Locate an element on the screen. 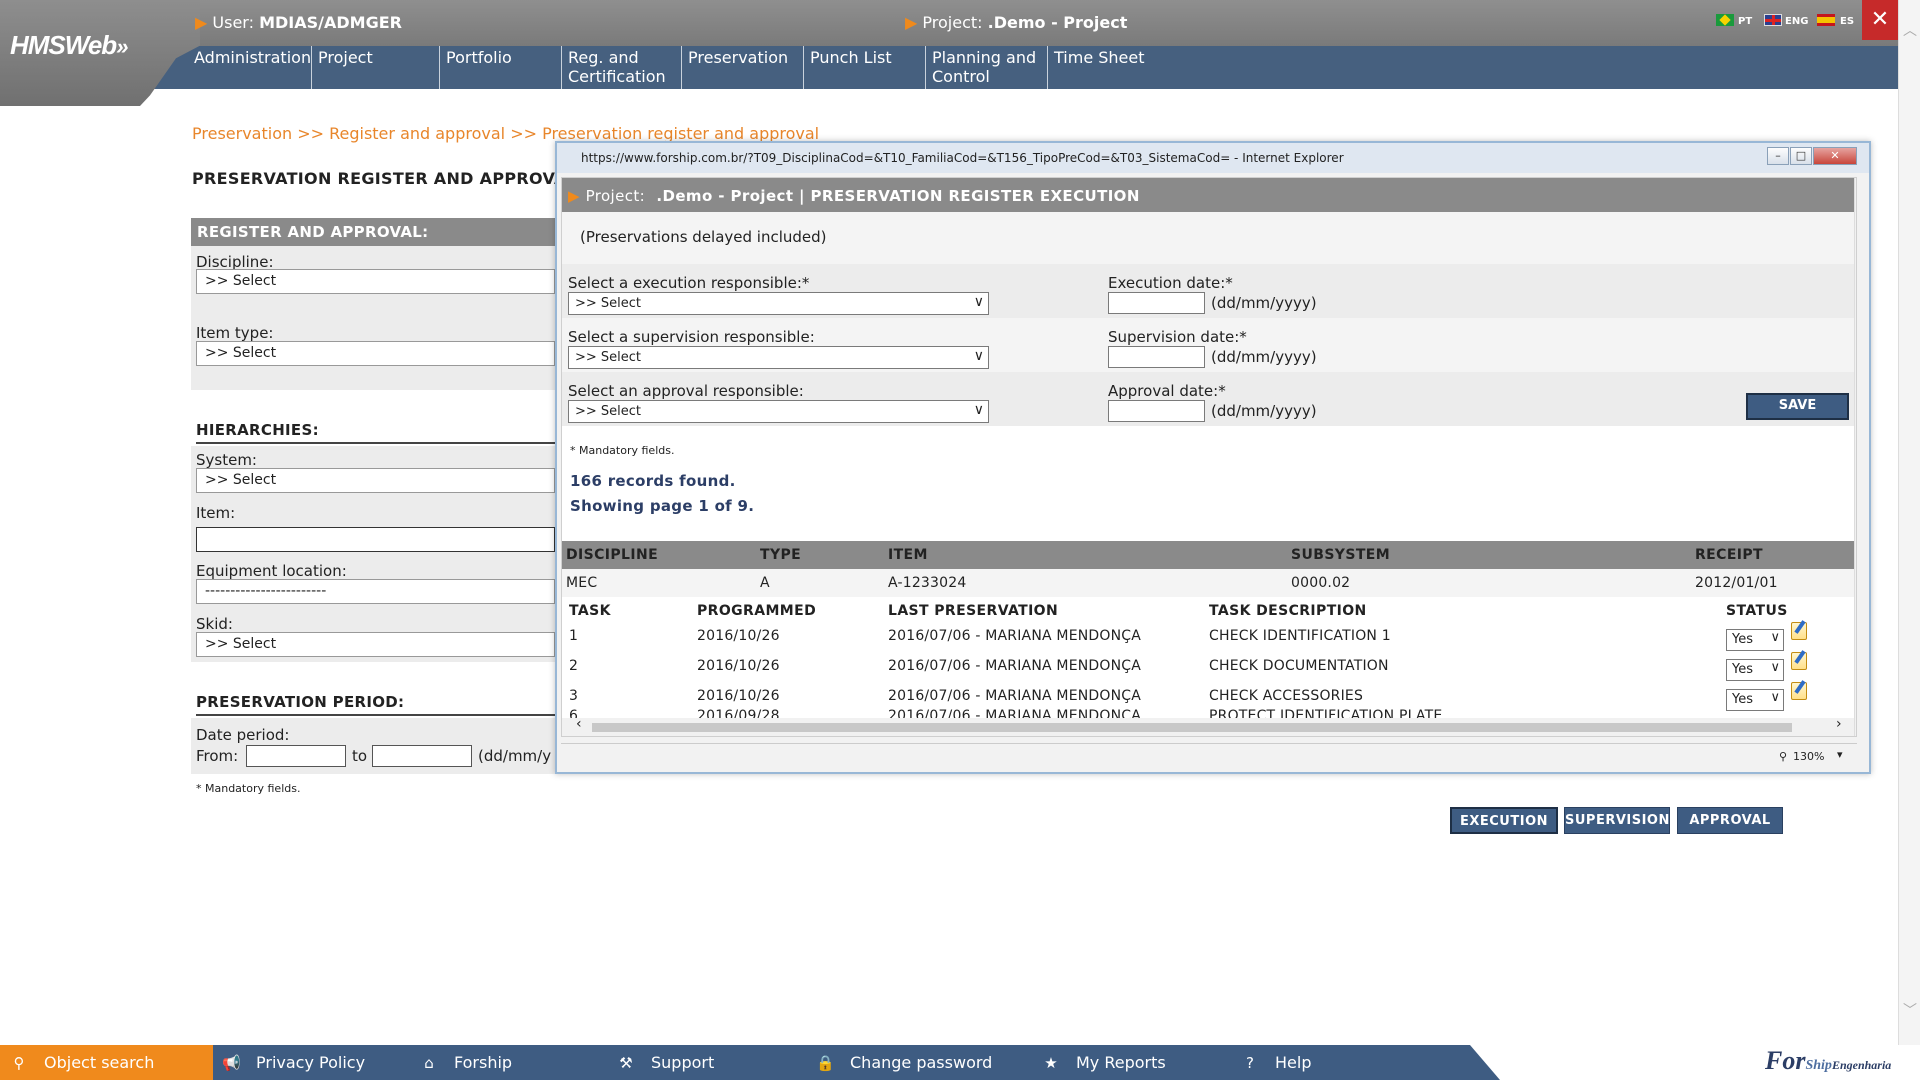  brazil-flag-icon is located at coordinates (1725, 20).